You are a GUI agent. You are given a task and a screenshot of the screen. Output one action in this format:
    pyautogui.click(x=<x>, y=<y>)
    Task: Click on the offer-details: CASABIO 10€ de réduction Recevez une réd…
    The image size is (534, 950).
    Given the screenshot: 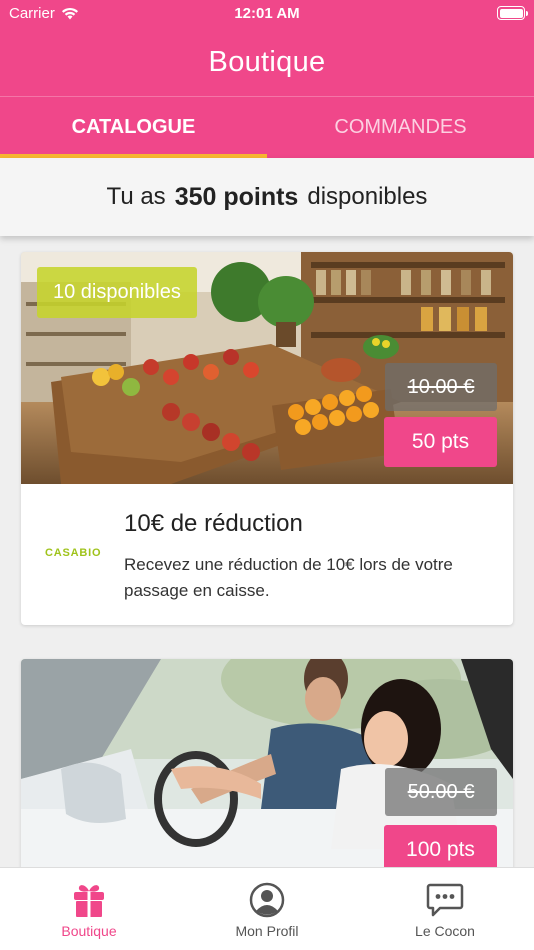 What is the action you would take?
    pyautogui.click(x=267, y=554)
    